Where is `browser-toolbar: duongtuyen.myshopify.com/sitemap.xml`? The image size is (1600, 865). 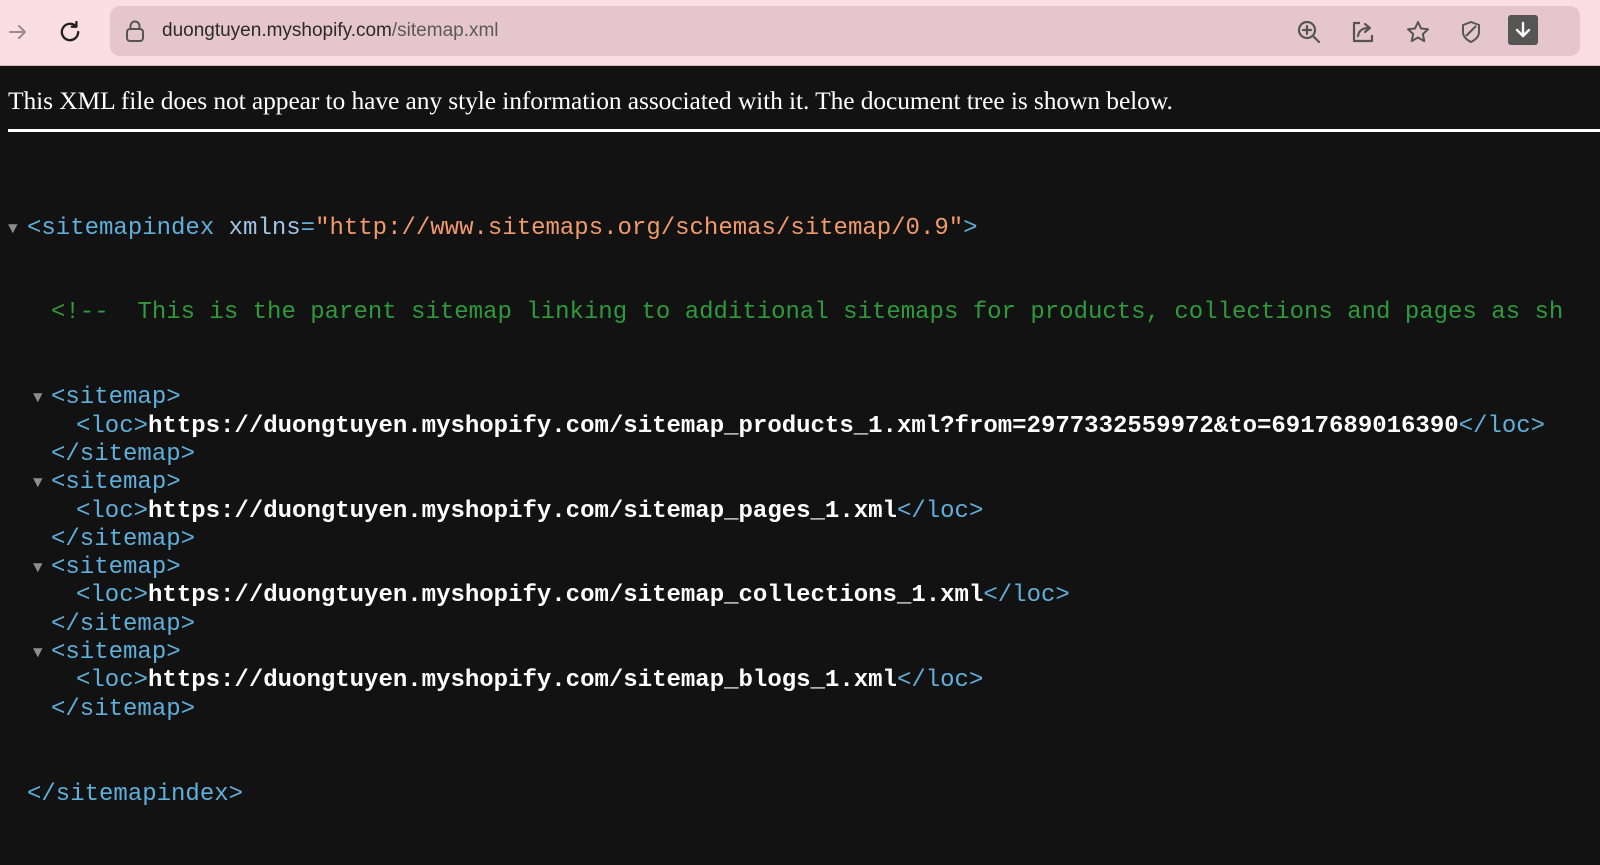
browser-toolbar: duongtuyen.myshopify.com/sitemap.xml is located at coordinates (800, 33).